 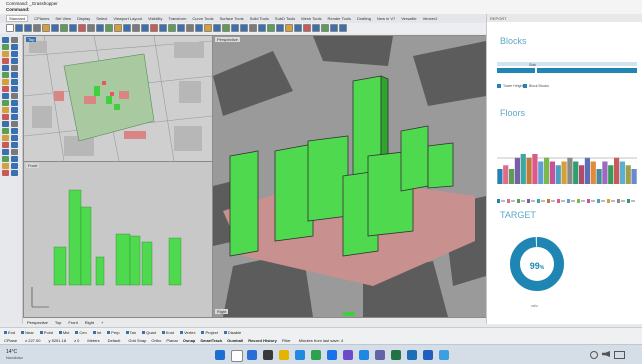 What do you see at coordinates (220, 355) in the screenshot?
I see `windows-start-icon` at bounding box center [220, 355].